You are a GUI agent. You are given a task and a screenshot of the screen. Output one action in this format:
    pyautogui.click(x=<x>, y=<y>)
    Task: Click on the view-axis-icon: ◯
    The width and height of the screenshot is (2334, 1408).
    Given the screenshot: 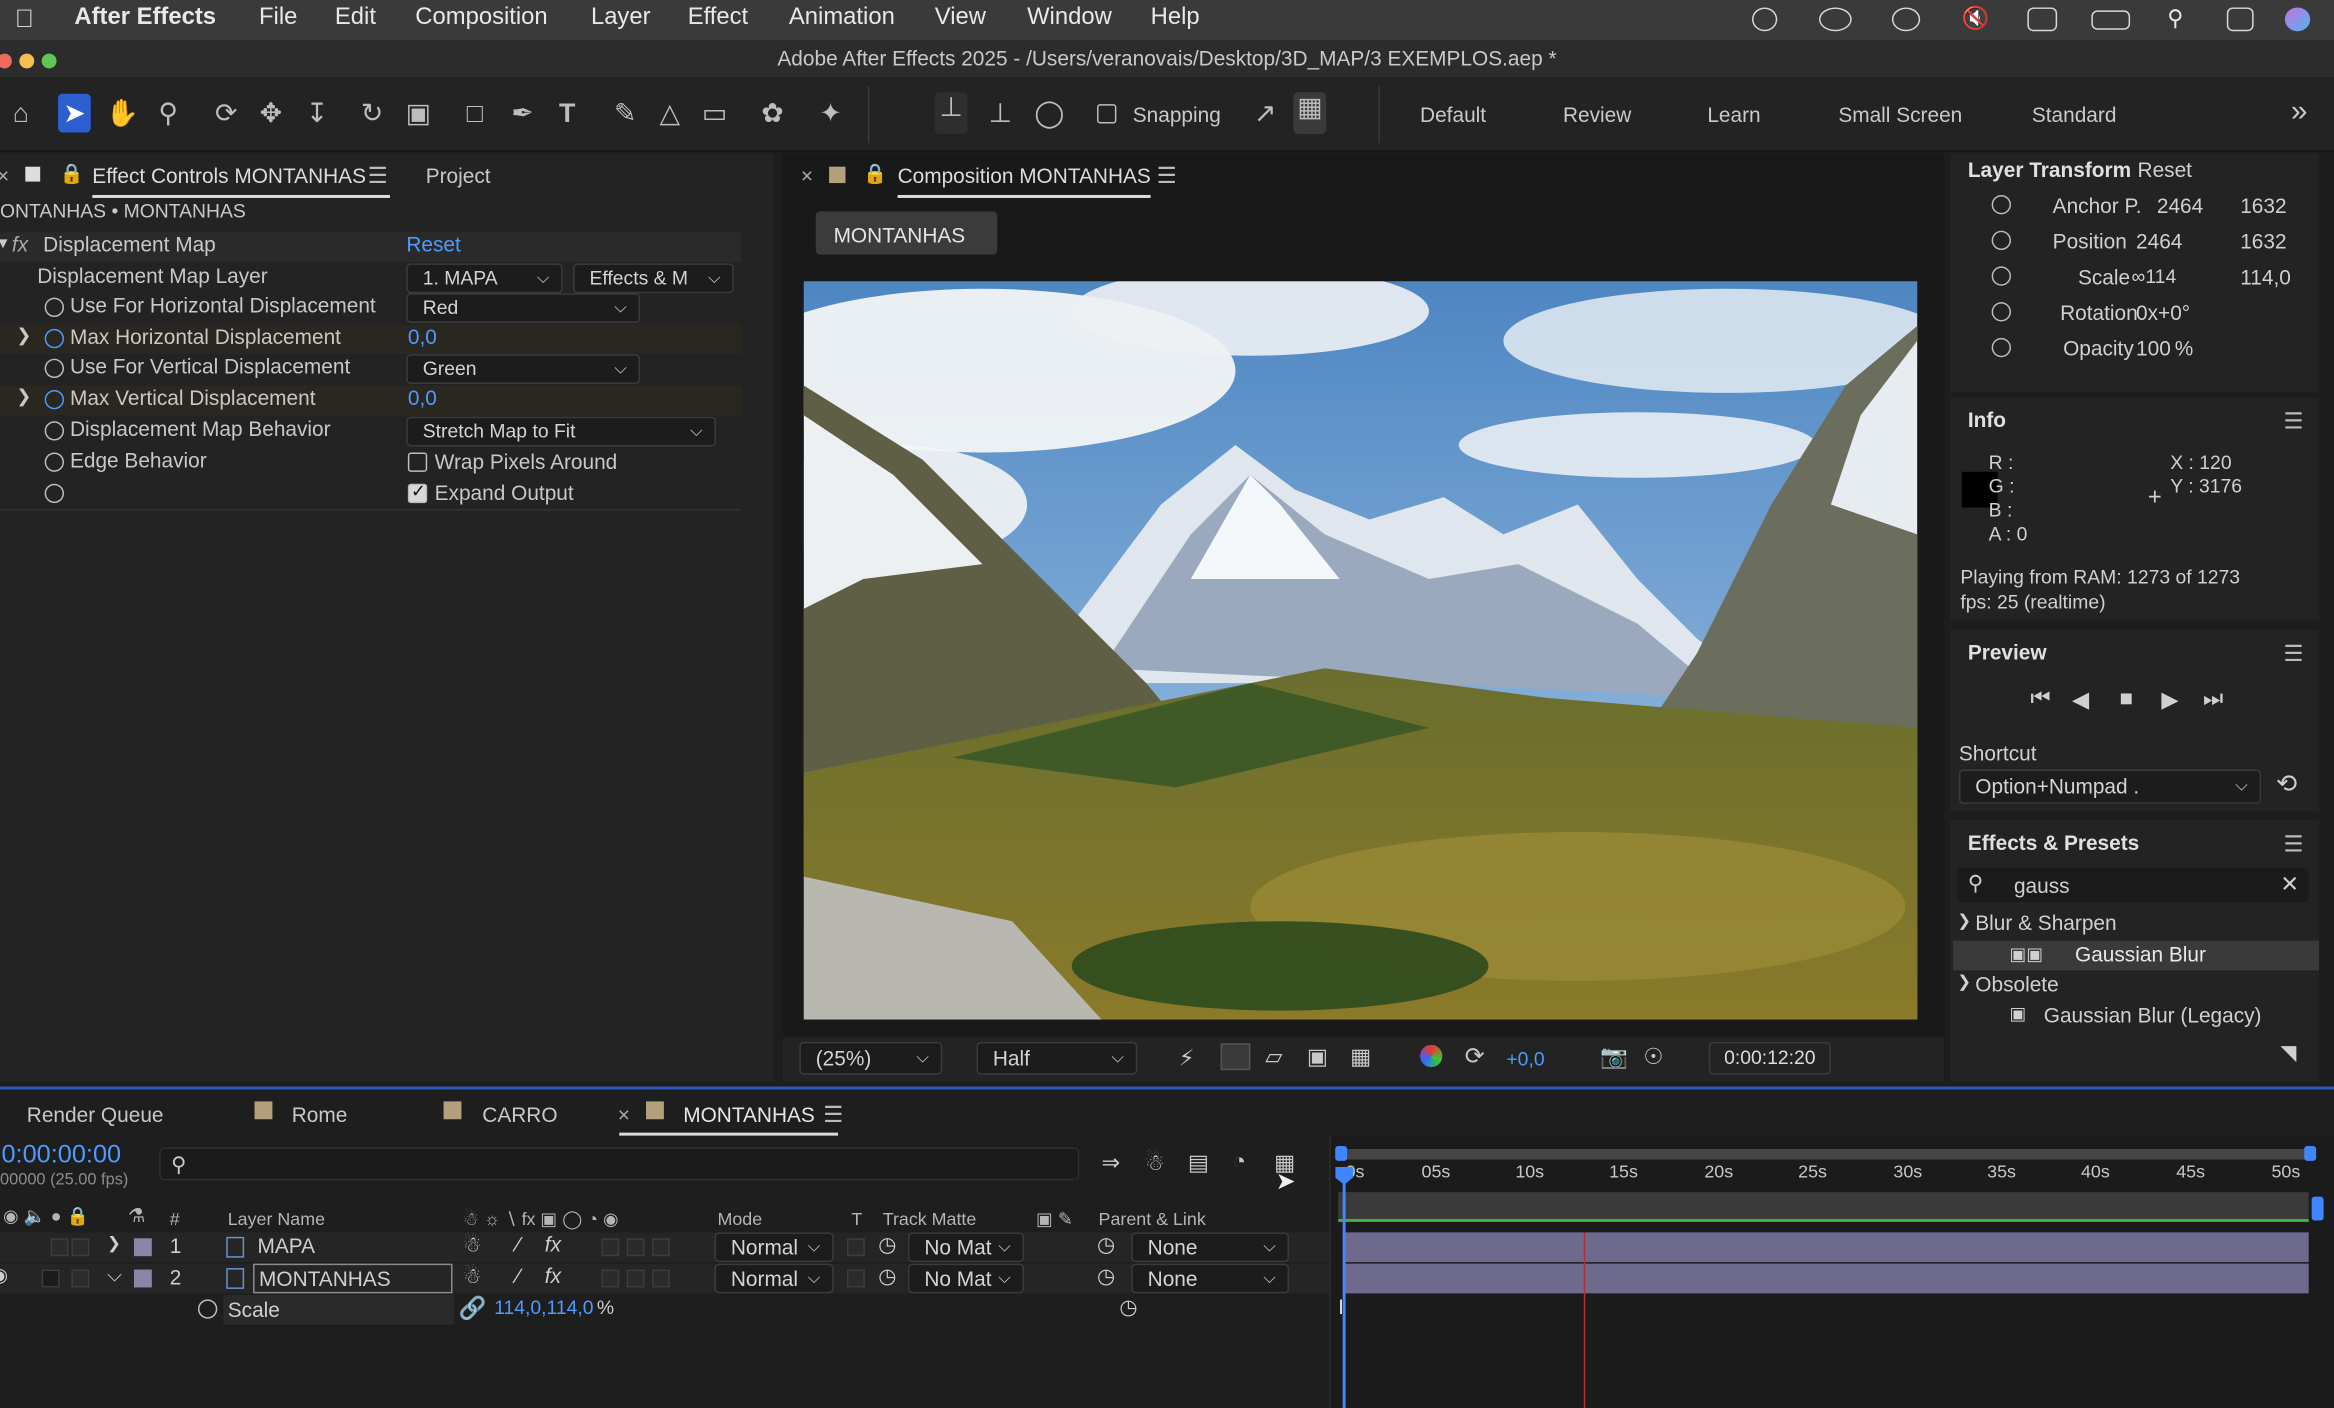 What is the action you would take?
    pyautogui.click(x=1049, y=113)
    